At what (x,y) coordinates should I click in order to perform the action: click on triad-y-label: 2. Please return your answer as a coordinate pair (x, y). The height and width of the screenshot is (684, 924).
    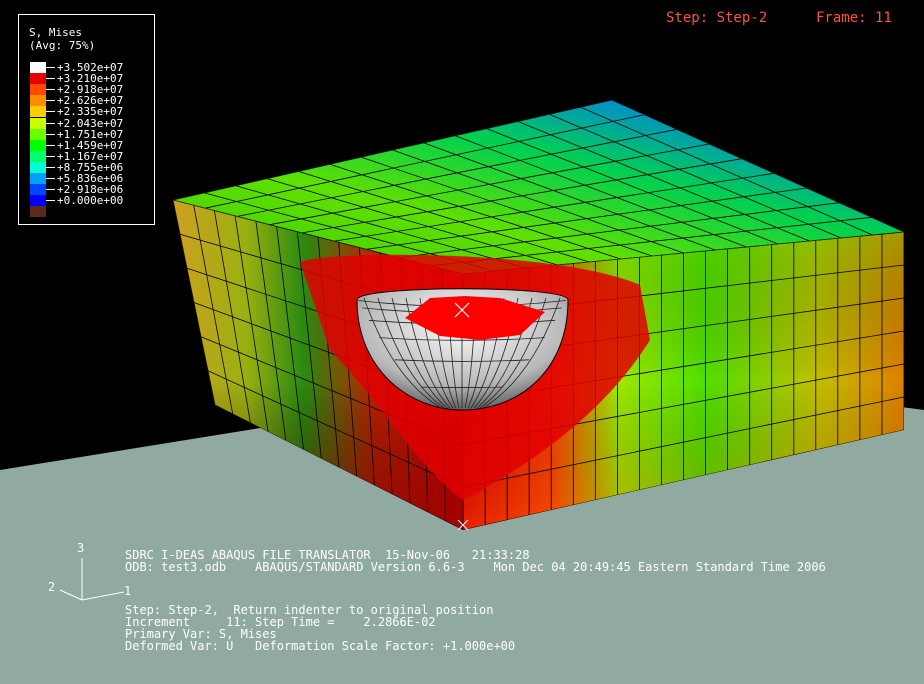
    Looking at the image, I should click on (52, 587).